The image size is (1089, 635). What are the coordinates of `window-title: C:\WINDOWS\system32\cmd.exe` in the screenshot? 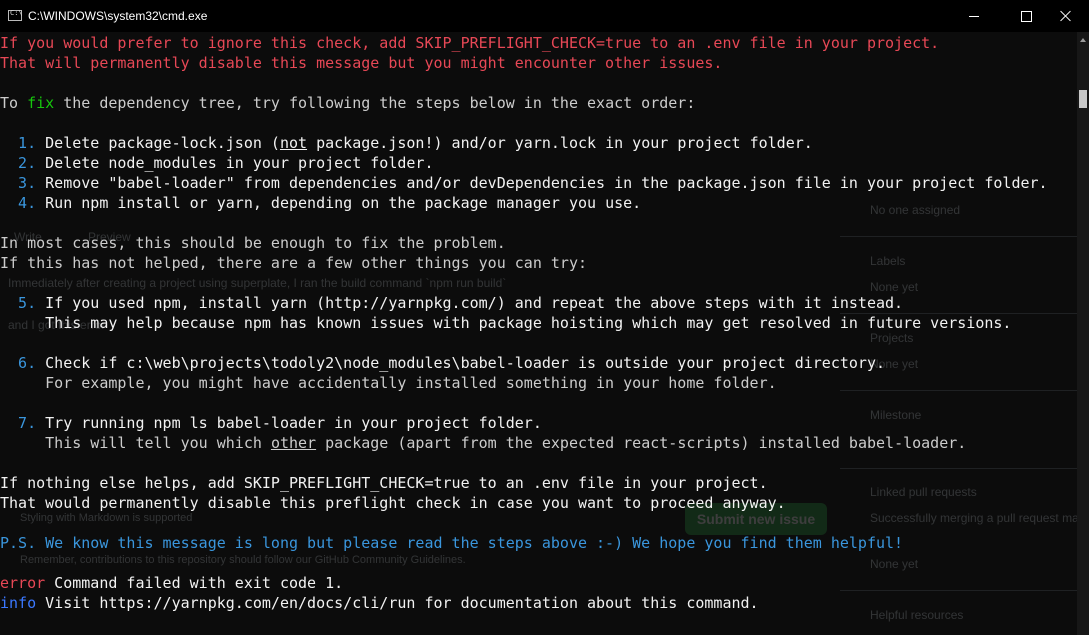 It's located at (118, 16).